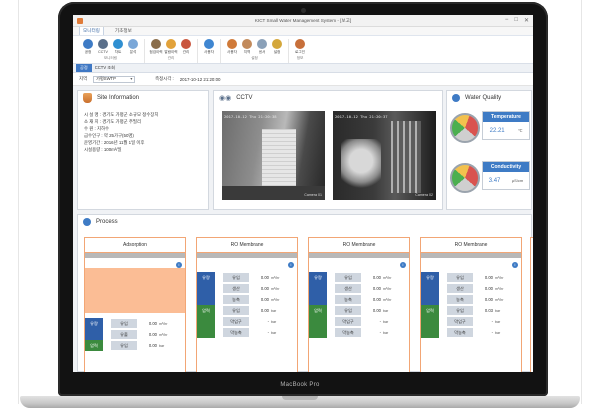 The image size is (600, 414). Describe the element at coordinates (506, 167) in the screenshot. I see `metric-name: Conductivity` at that location.